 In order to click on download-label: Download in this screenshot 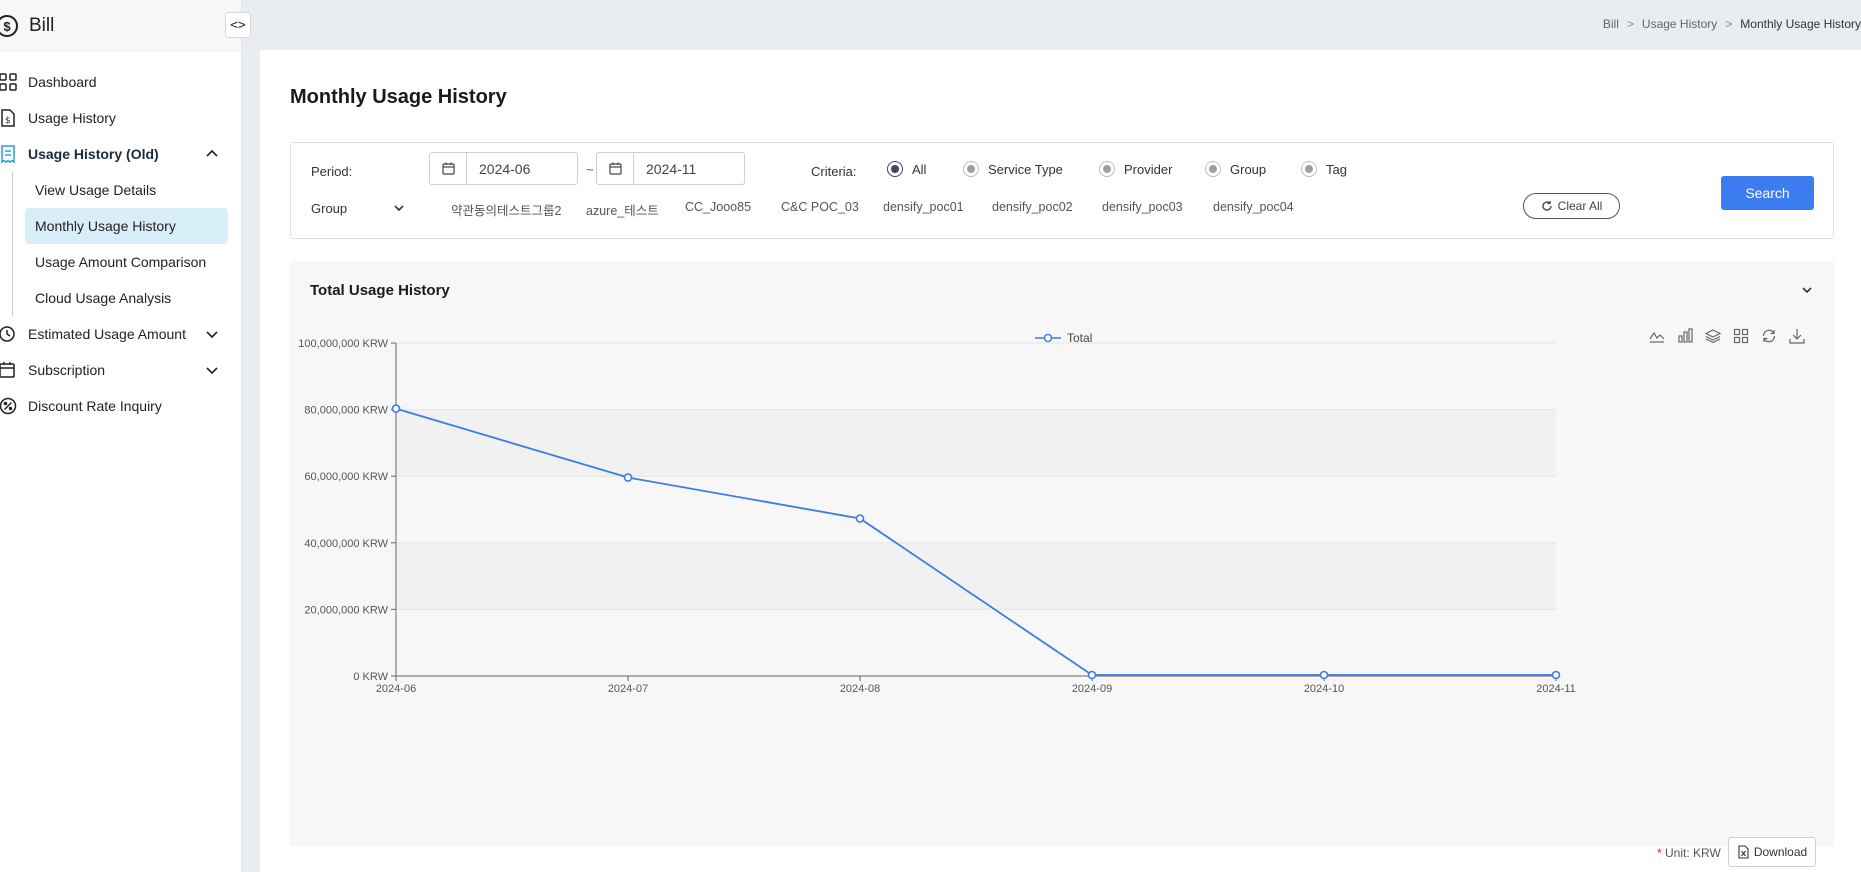, I will do `click(1780, 852)`.